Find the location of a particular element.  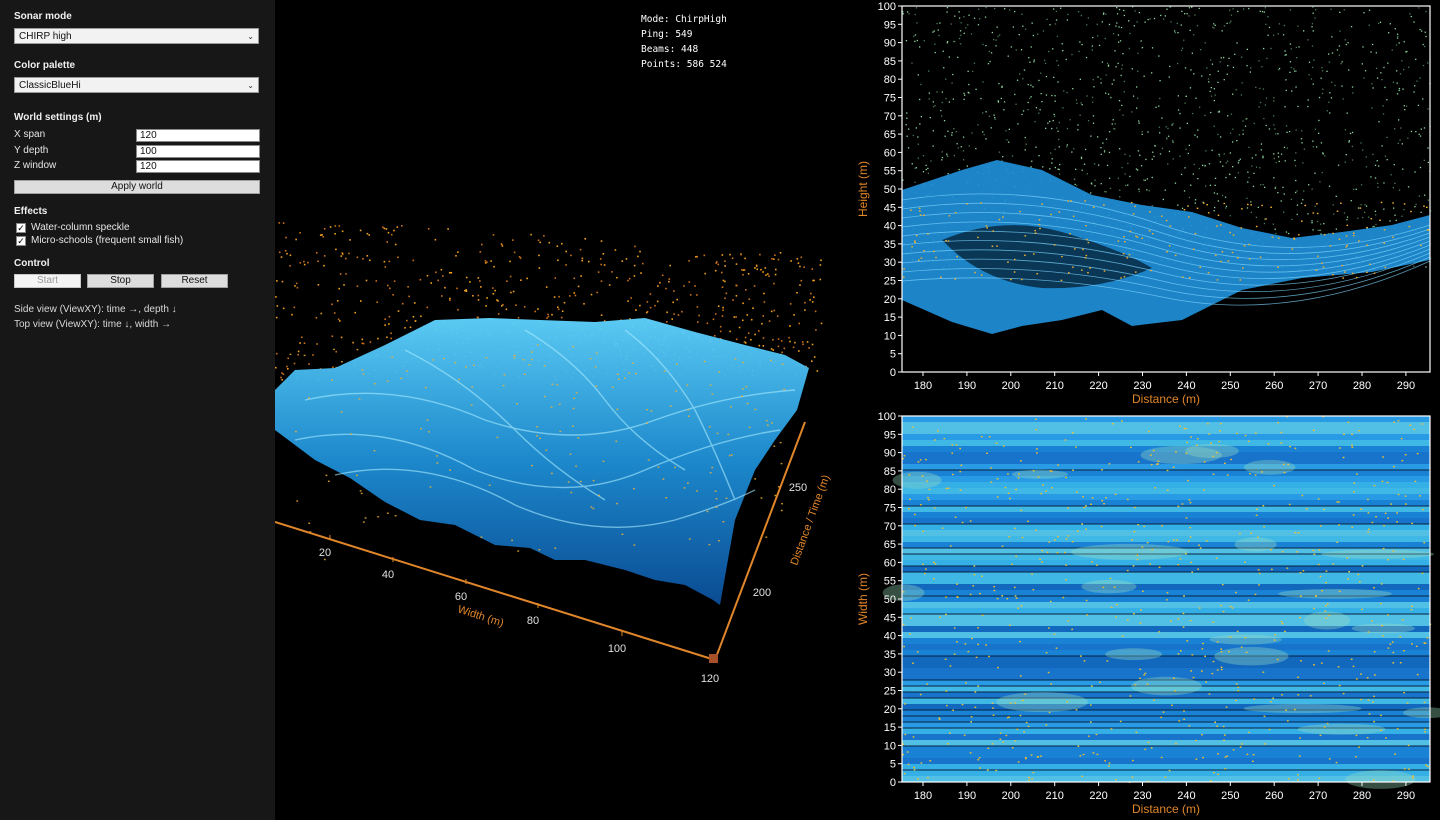

y-tick-label: 45 is located at coordinates (890, 618).